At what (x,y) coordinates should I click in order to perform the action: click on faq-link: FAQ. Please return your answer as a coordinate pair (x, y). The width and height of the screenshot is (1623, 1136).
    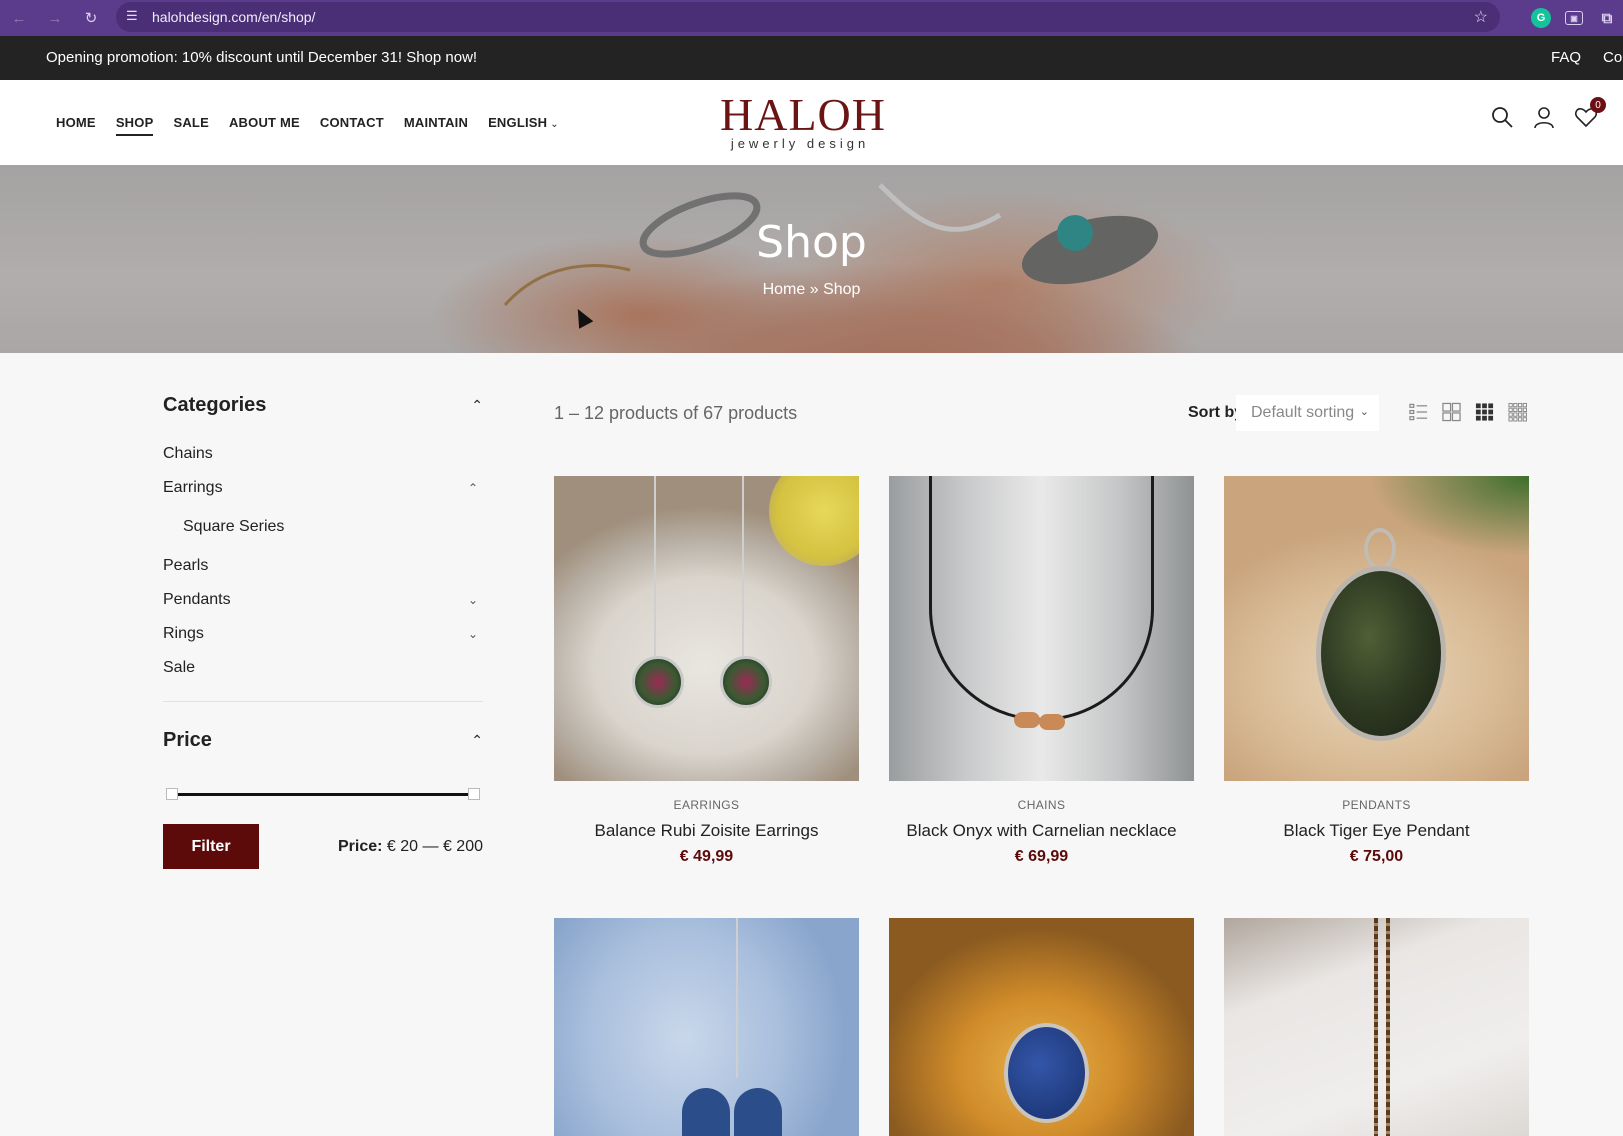
    Looking at the image, I should click on (1566, 57).